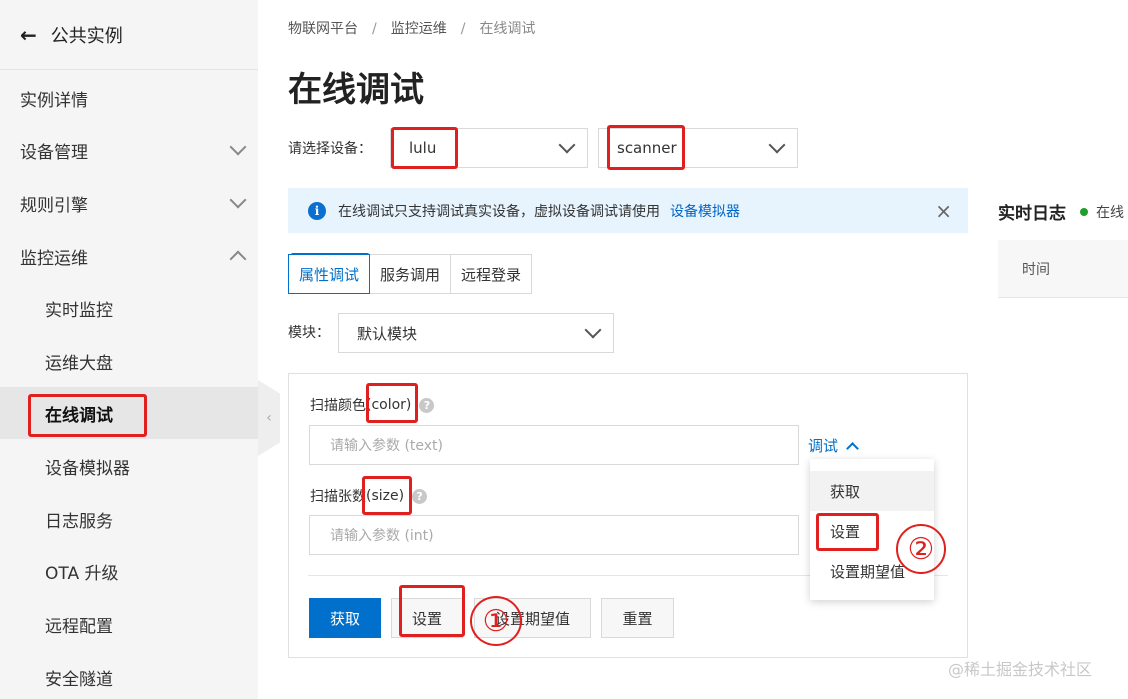  What do you see at coordinates (79, 679) in the screenshot?
I see `sidebar-item-label: 安全隧道` at bounding box center [79, 679].